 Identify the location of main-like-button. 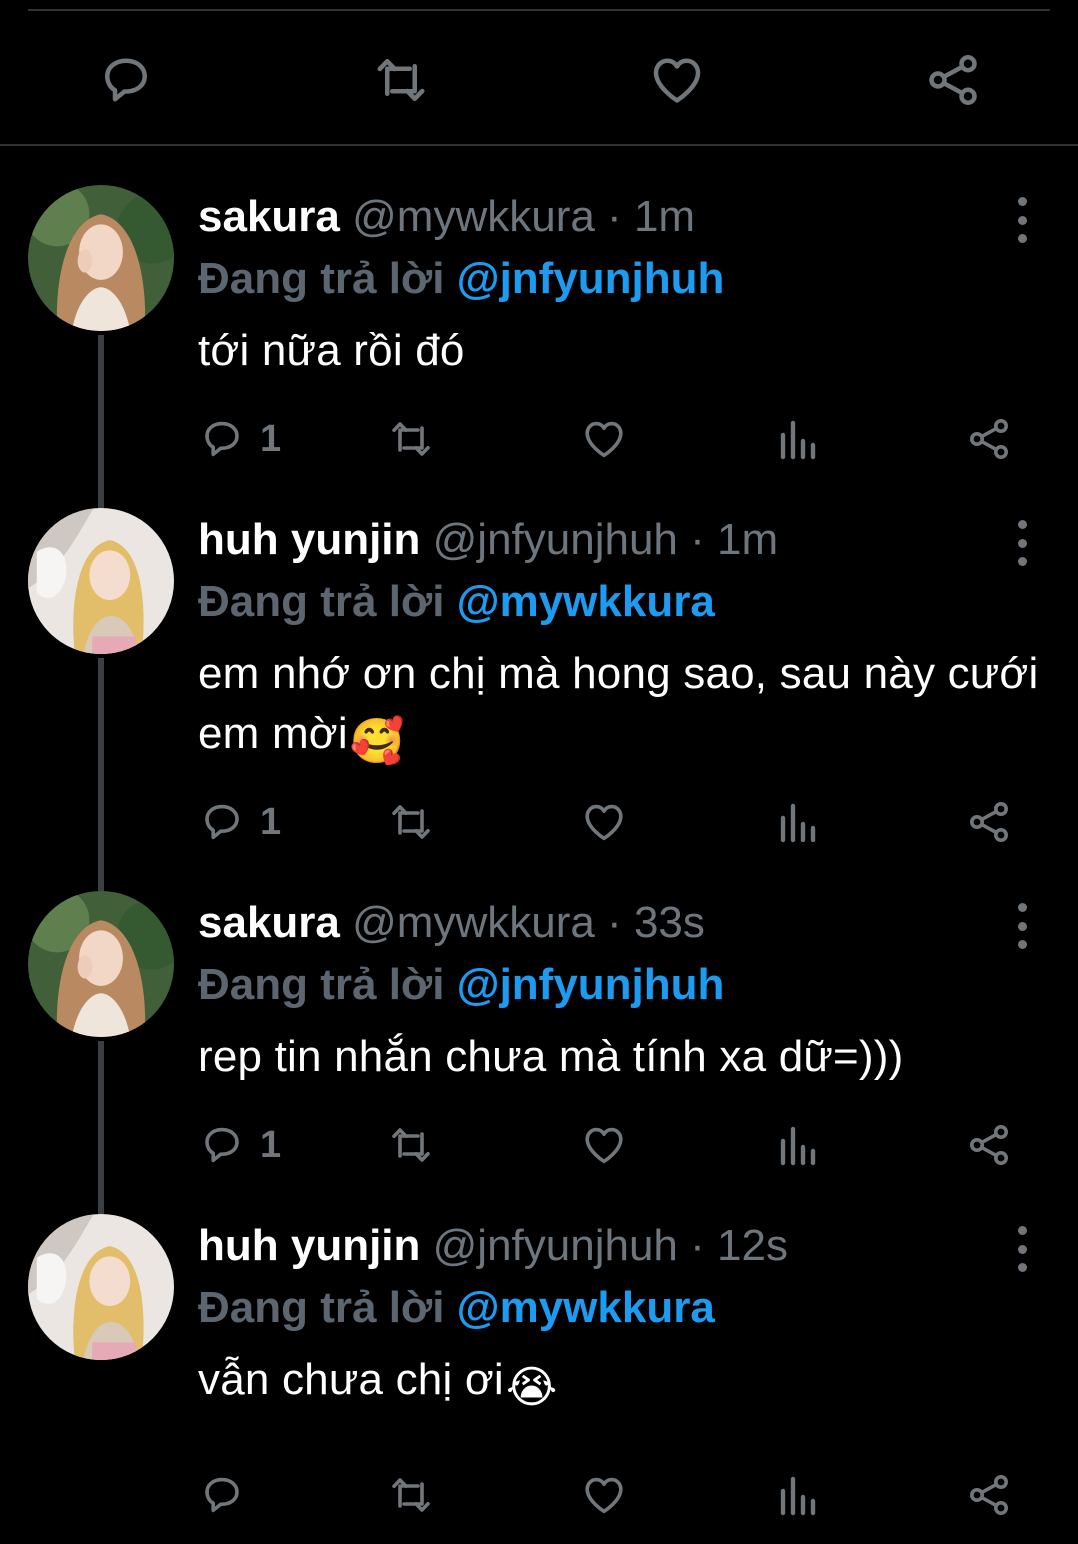
(677, 80).